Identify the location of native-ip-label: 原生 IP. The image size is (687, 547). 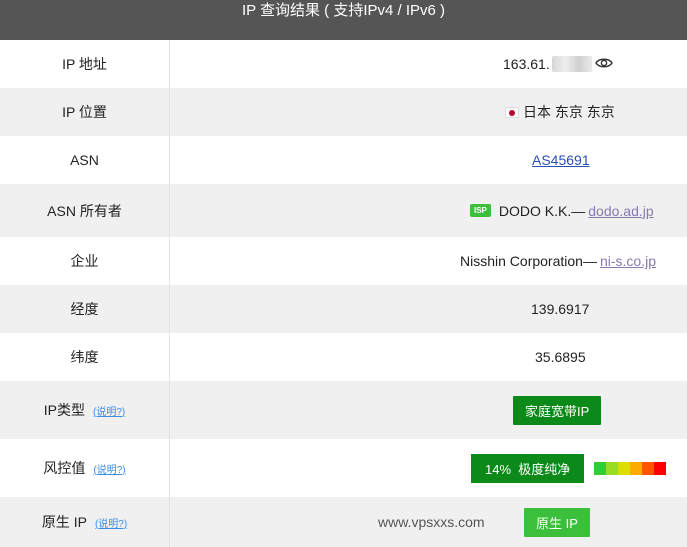
(64, 522).